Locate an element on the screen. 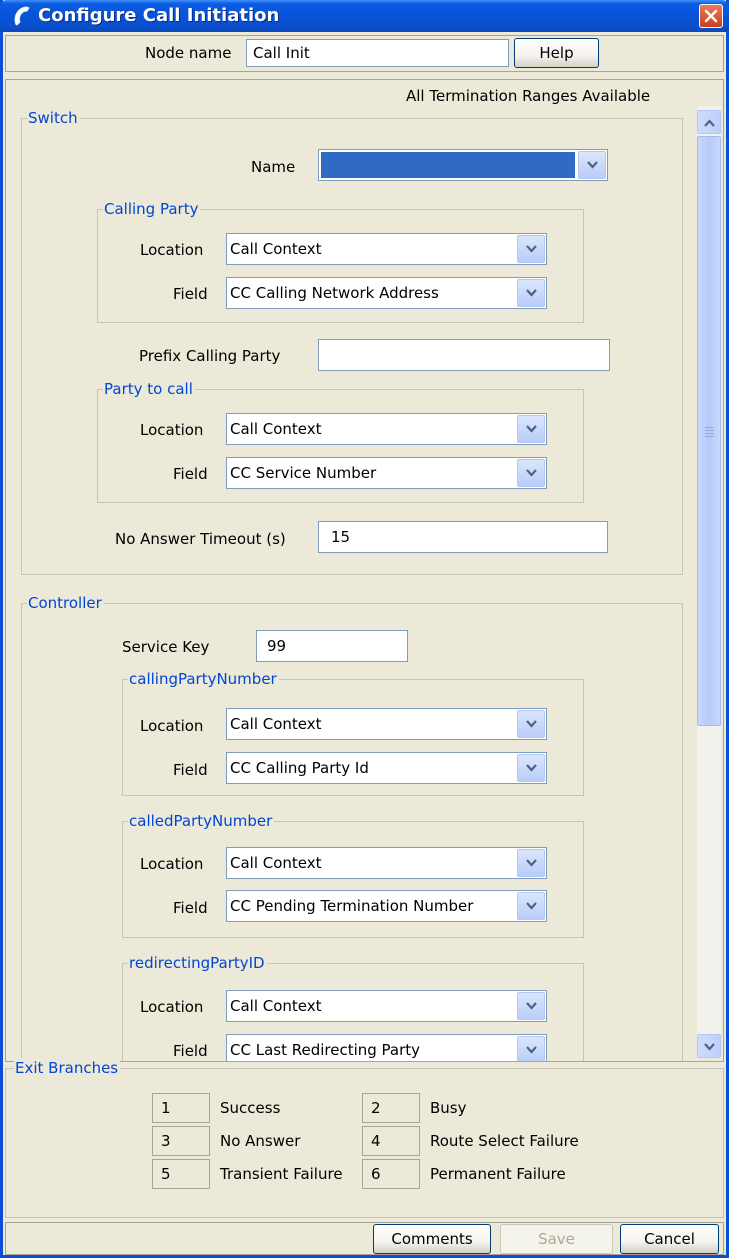 The image size is (729, 1258). no-answer-timeout-input: 15 is located at coordinates (463, 537).